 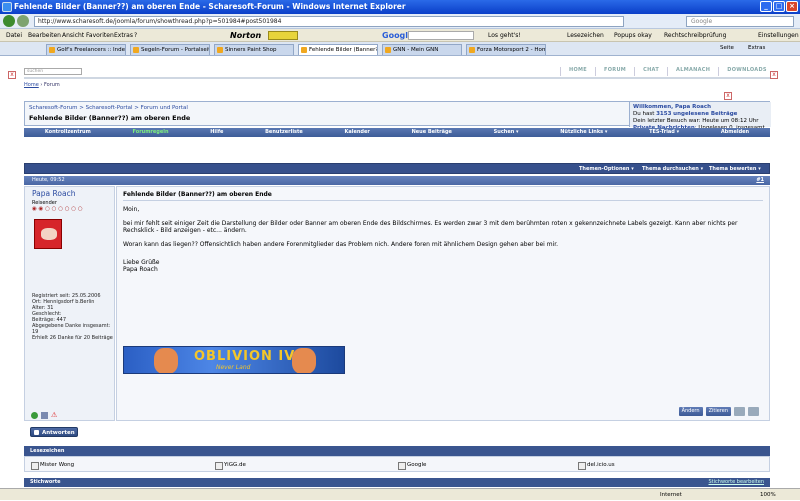 What do you see at coordinates (140, 269) in the screenshot?
I see `post-signature-line: Papa Roach` at bounding box center [140, 269].